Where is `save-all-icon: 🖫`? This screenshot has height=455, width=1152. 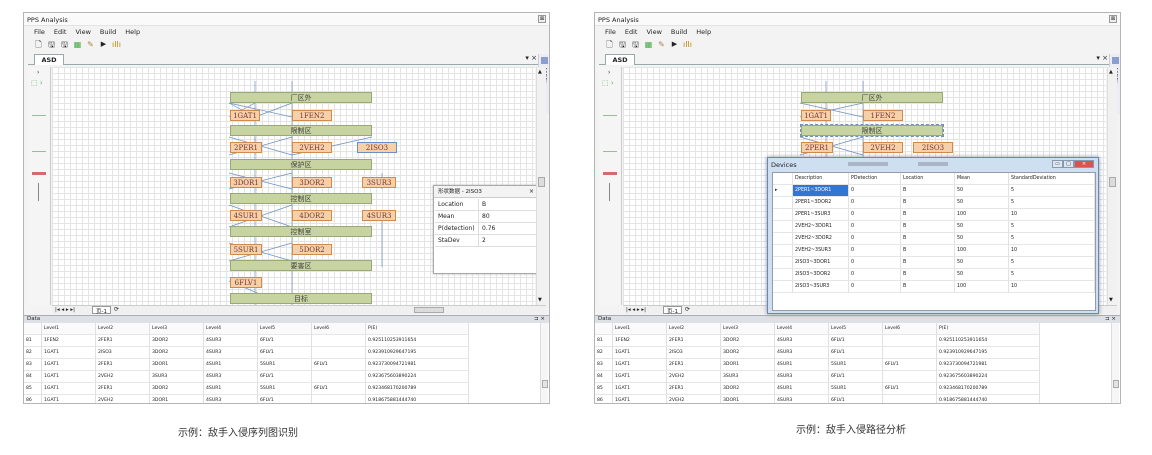
save-all-icon: 🖫 is located at coordinates (64, 44).